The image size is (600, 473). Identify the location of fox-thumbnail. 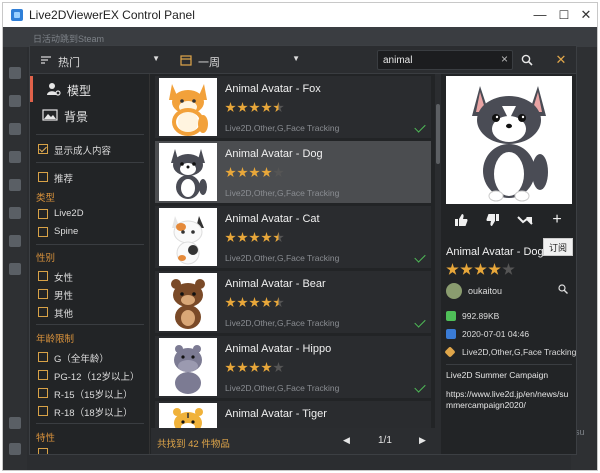
(188, 107).